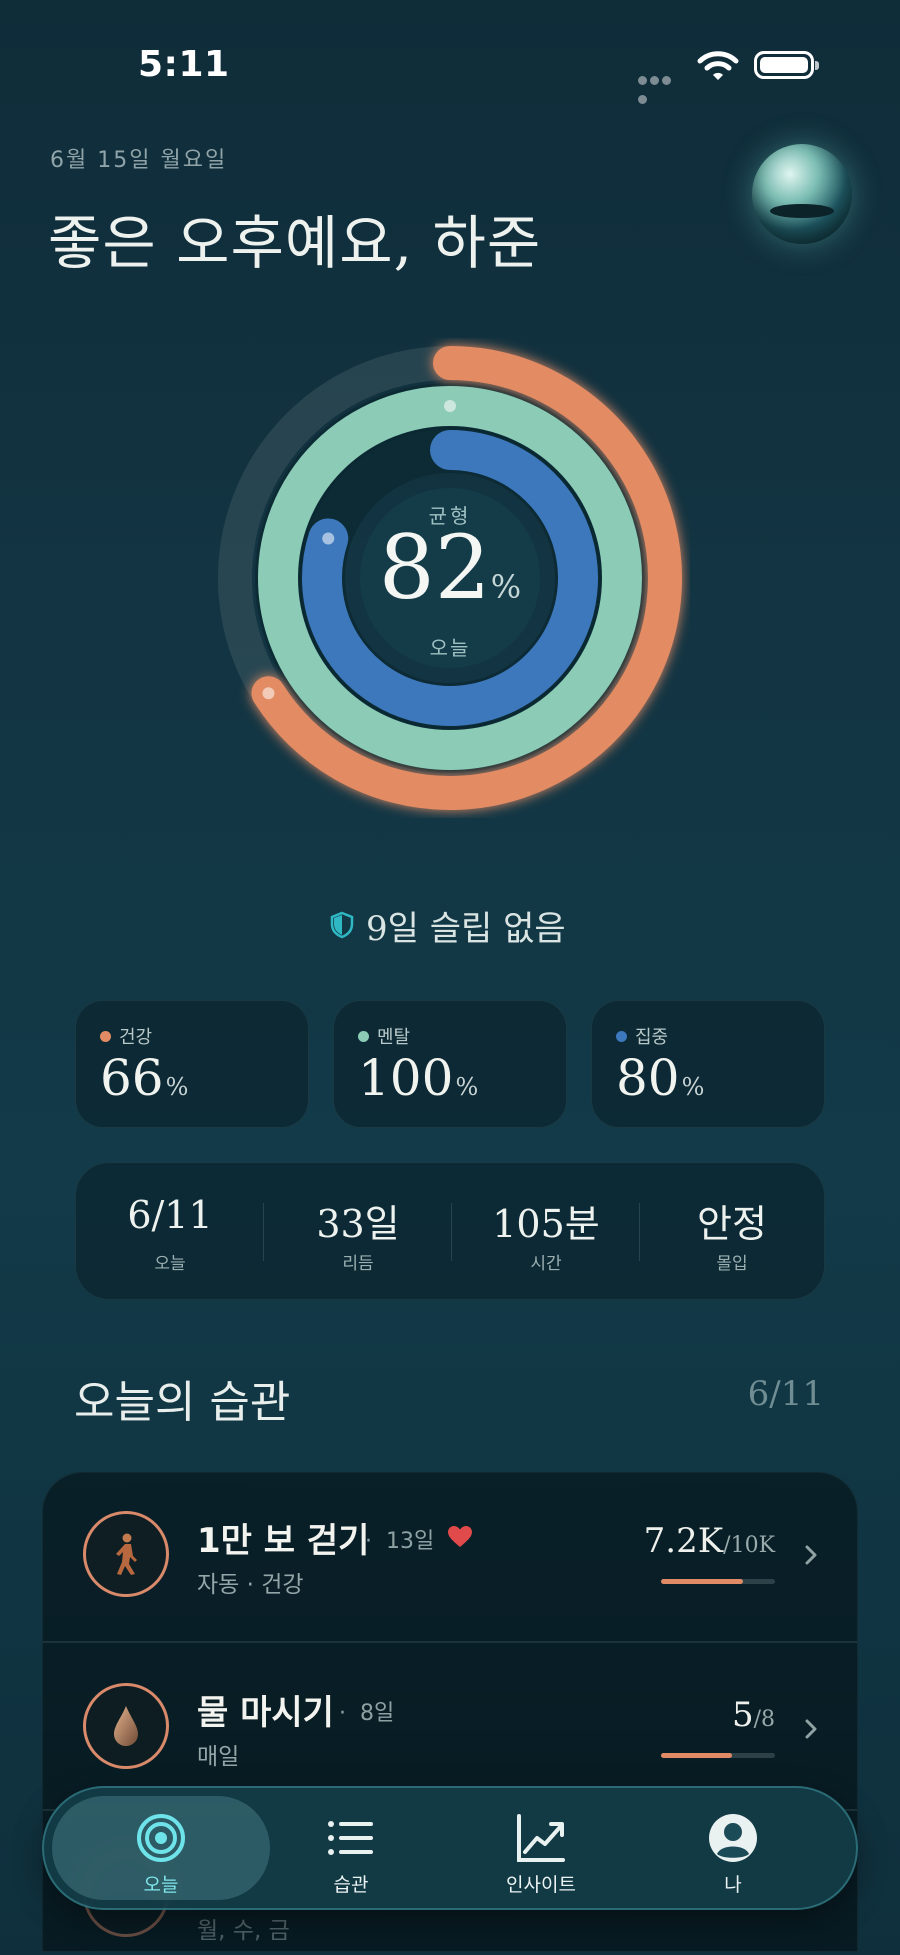  What do you see at coordinates (683, 1541) in the screenshot?
I see `habit-value: 7.2K` at bounding box center [683, 1541].